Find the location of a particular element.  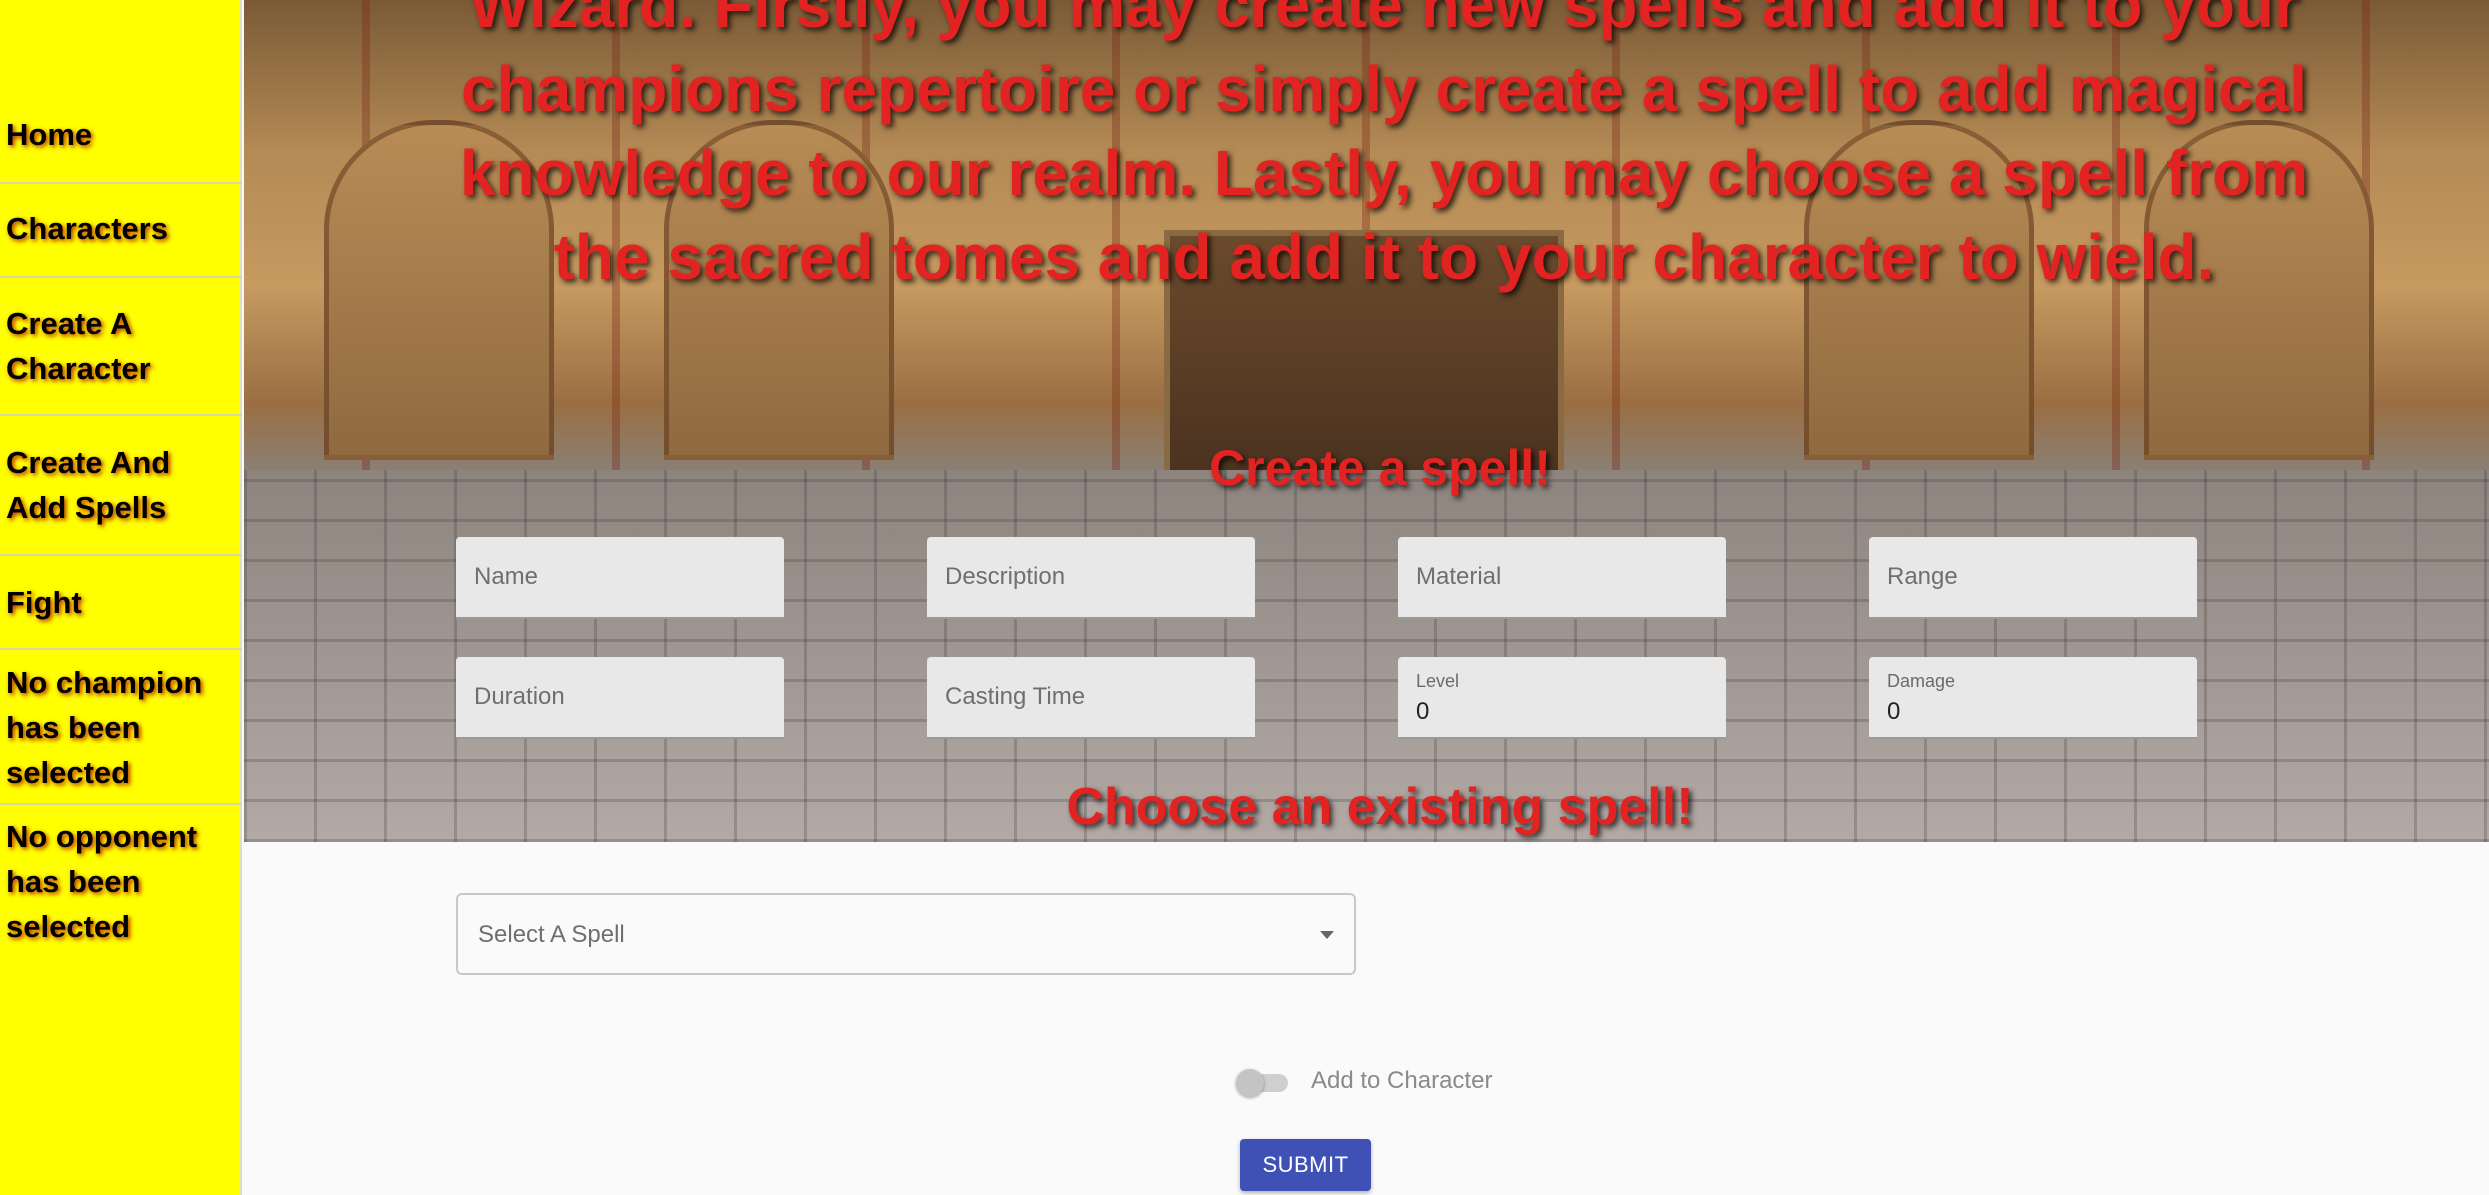

spell-select-placeholder: Select A Spell is located at coordinates (551, 934).